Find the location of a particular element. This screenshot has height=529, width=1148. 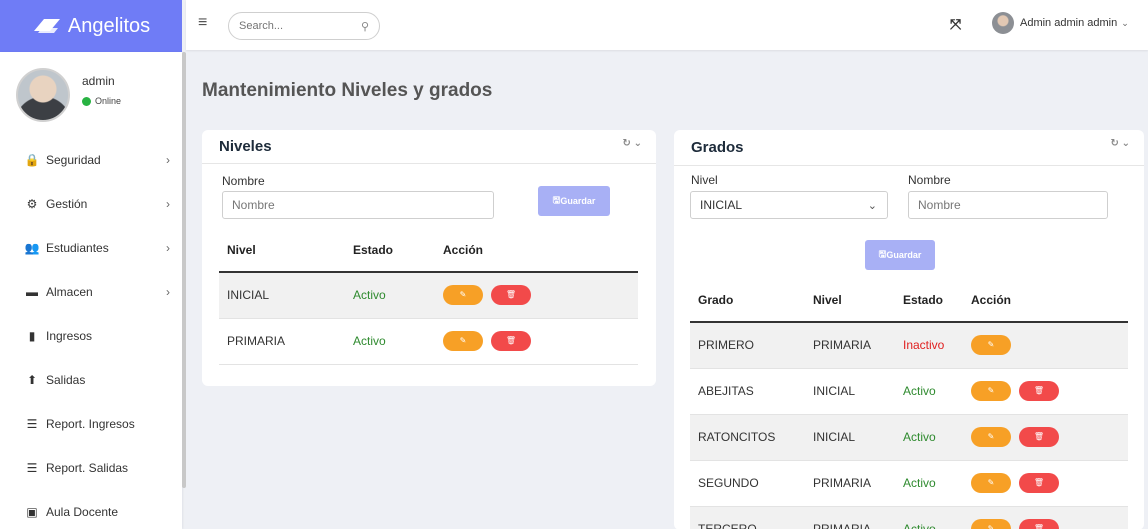

sidebar-item-label: Estudiantes is located at coordinates (77, 248).